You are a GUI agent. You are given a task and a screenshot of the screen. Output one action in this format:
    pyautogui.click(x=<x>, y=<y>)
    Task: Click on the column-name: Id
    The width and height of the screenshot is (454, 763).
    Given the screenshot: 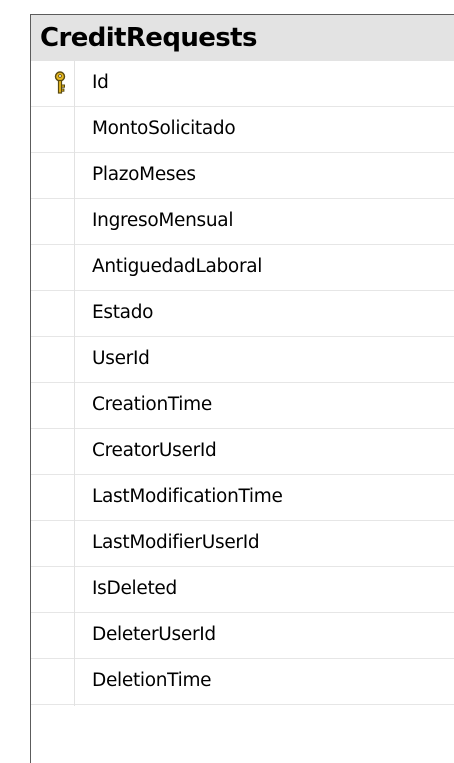 What is the action you would take?
    pyautogui.click(x=100, y=82)
    